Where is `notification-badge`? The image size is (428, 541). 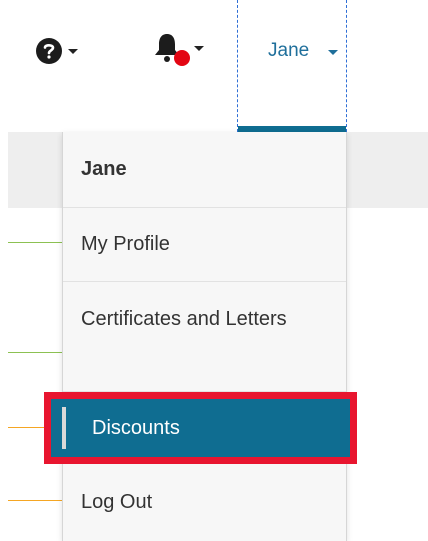 notification-badge is located at coordinates (182, 58).